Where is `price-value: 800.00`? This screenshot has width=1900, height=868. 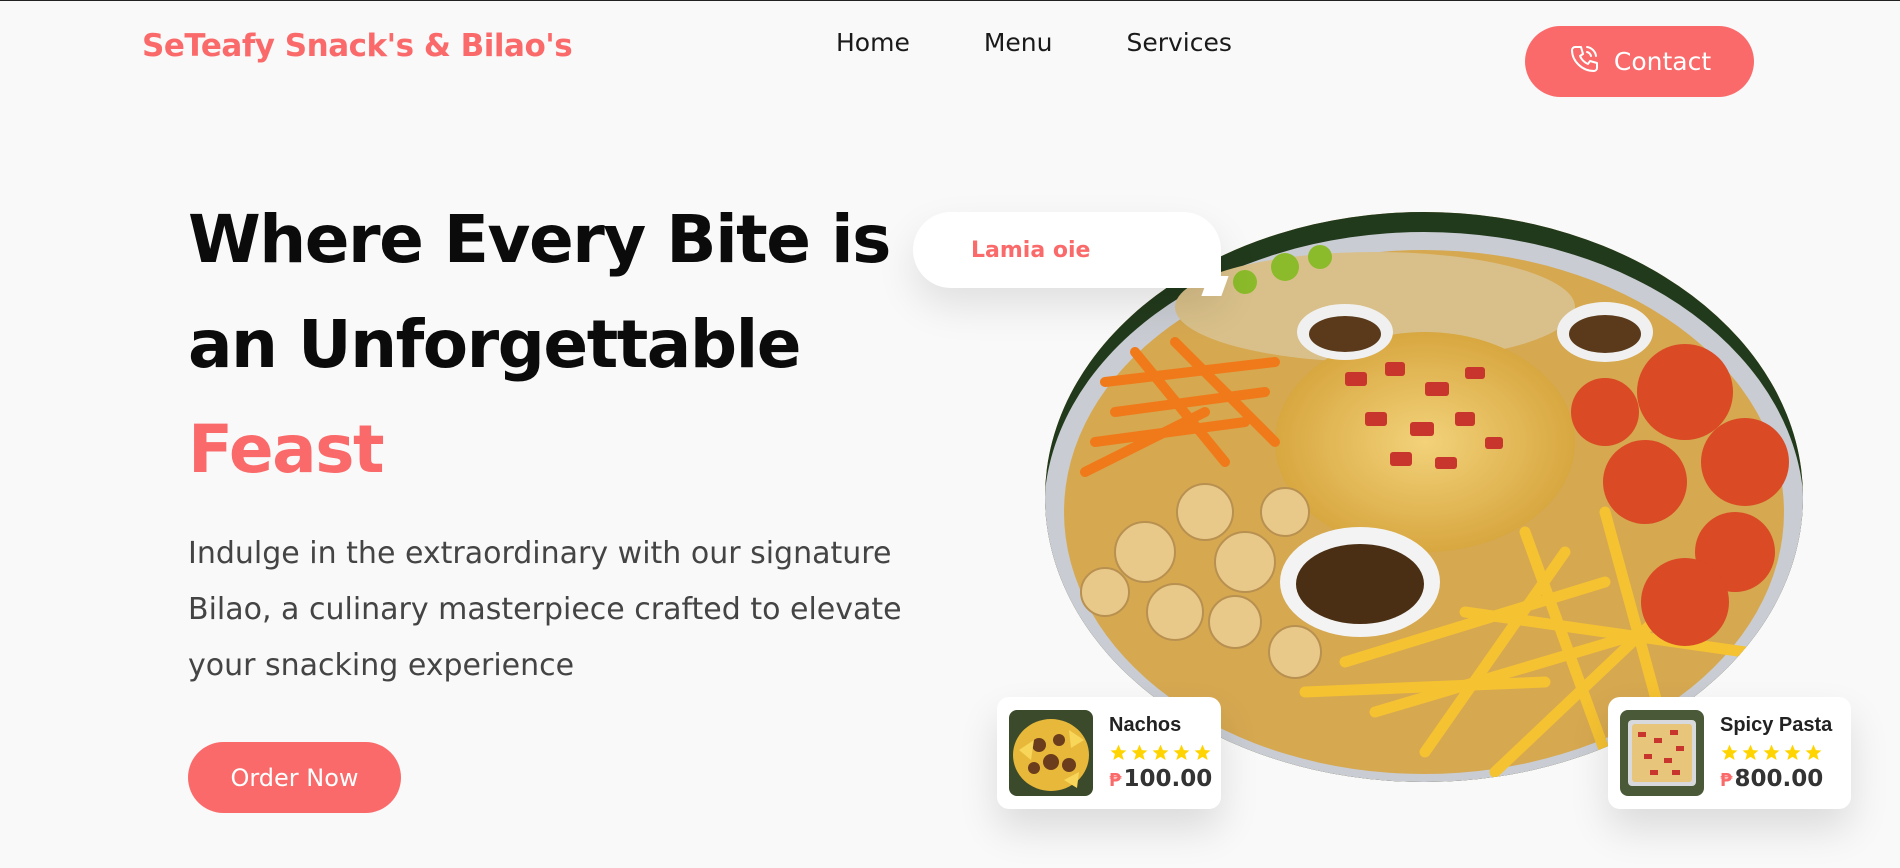 price-value: 800.00 is located at coordinates (1779, 779).